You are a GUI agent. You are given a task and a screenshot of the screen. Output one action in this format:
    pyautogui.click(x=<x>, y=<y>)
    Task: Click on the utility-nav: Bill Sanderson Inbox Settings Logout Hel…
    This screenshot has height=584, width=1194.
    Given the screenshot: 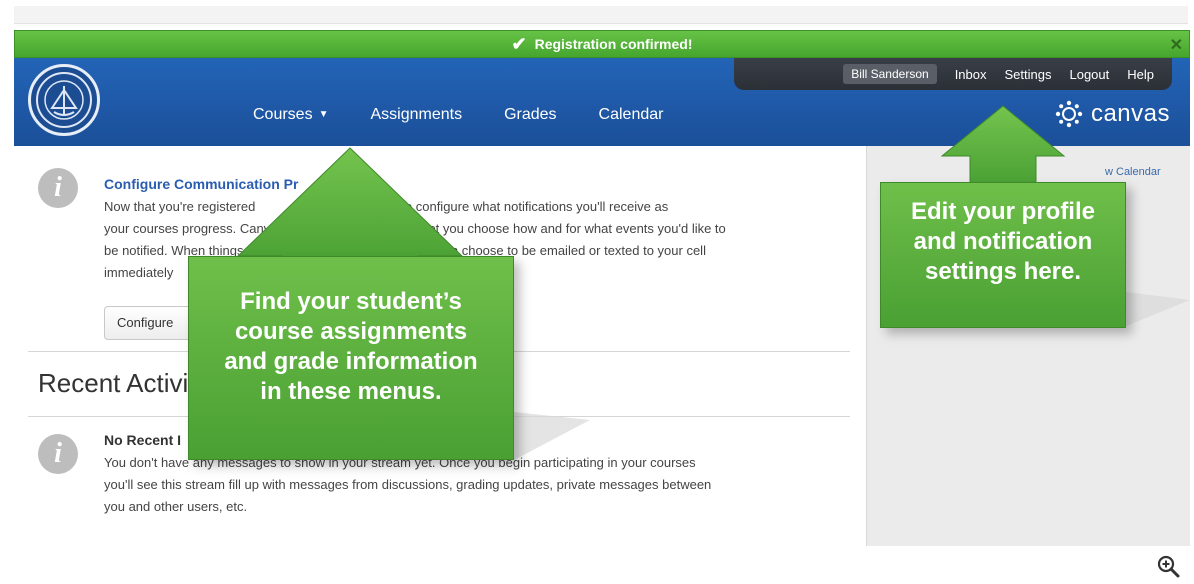 What is the action you would take?
    pyautogui.click(x=953, y=74)
    